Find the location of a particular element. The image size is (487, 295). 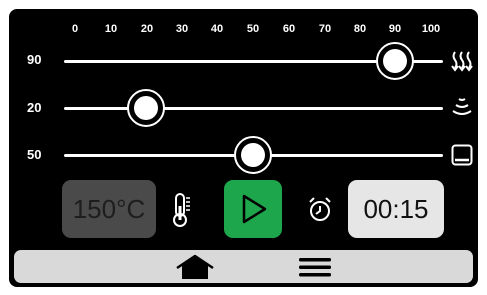

slider-value-label-bottom-heat: 50 is located at coordinates (34, 154).